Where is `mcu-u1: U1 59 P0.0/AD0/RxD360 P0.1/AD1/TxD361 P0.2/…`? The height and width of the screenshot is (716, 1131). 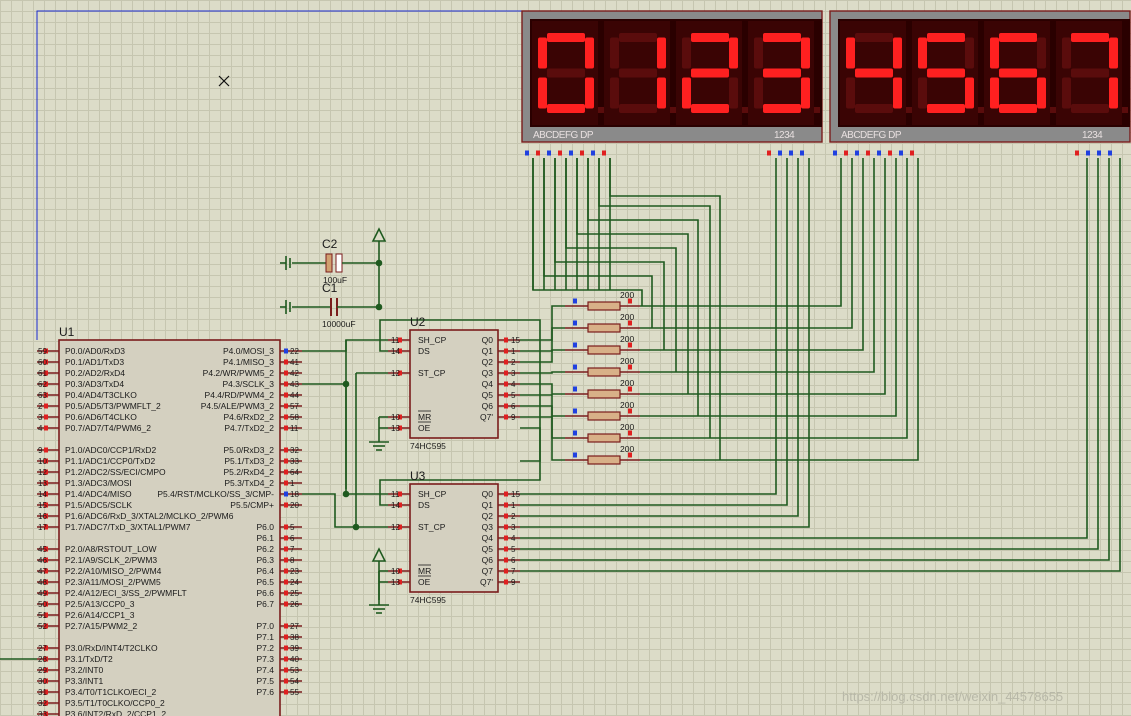
mcu-u1: U1 59 P0.0/AD0/RxD360 P0.1/AD1/TxD361 P0.2/… is located at coordinates (169, 520).